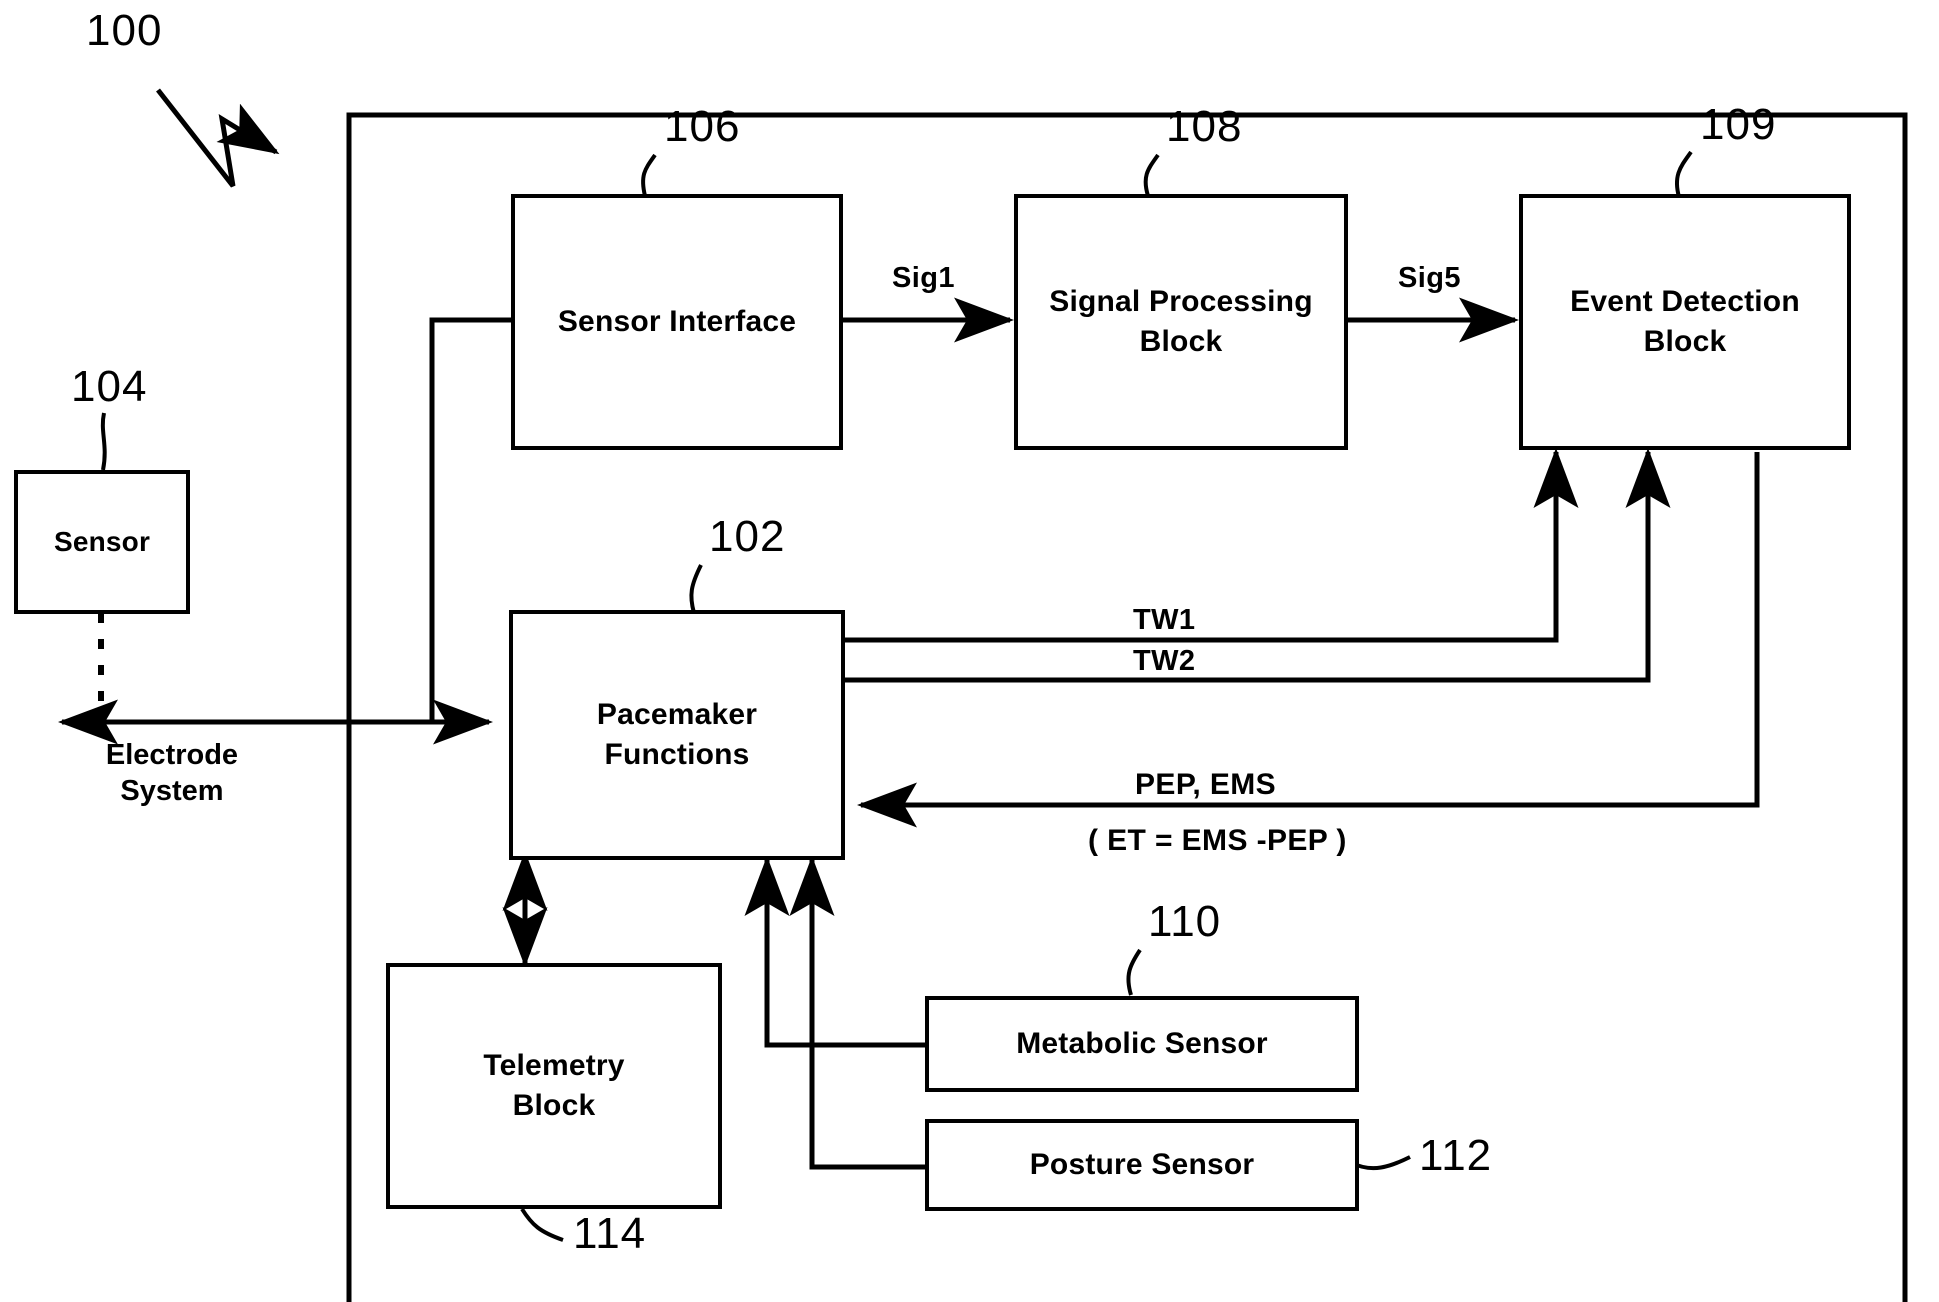 The height and width of the screenshot is (1302, 1939). What do you see at coordinates (1738, 124) in the screenshot?
I see `ref-numeral-109: 109` at bounding box center [1738, 124].